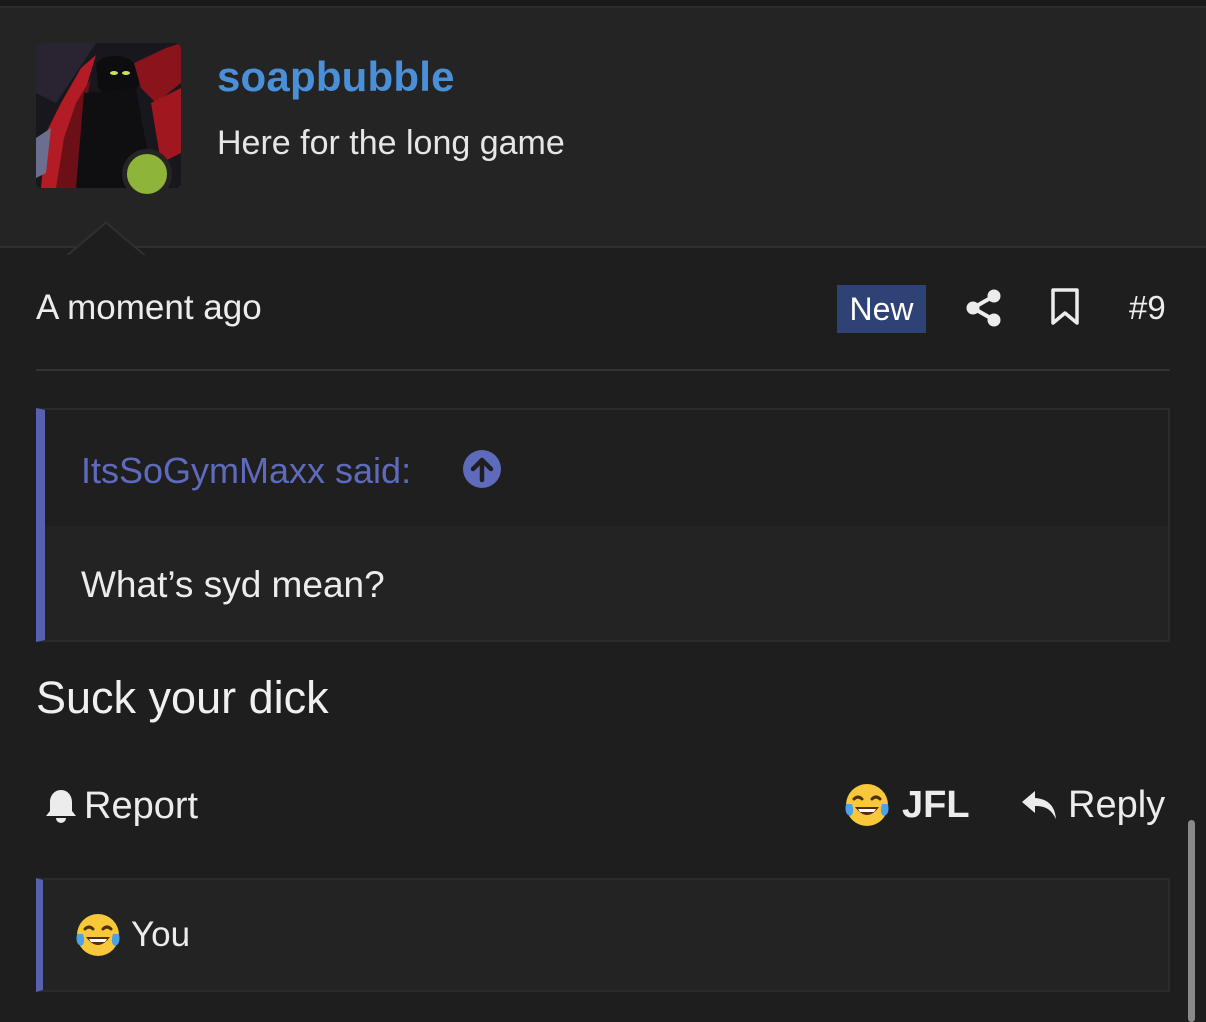  Describe the element at coordinates (336, 77) in the screenshot. I see `username-link: soapbubble` at that location.